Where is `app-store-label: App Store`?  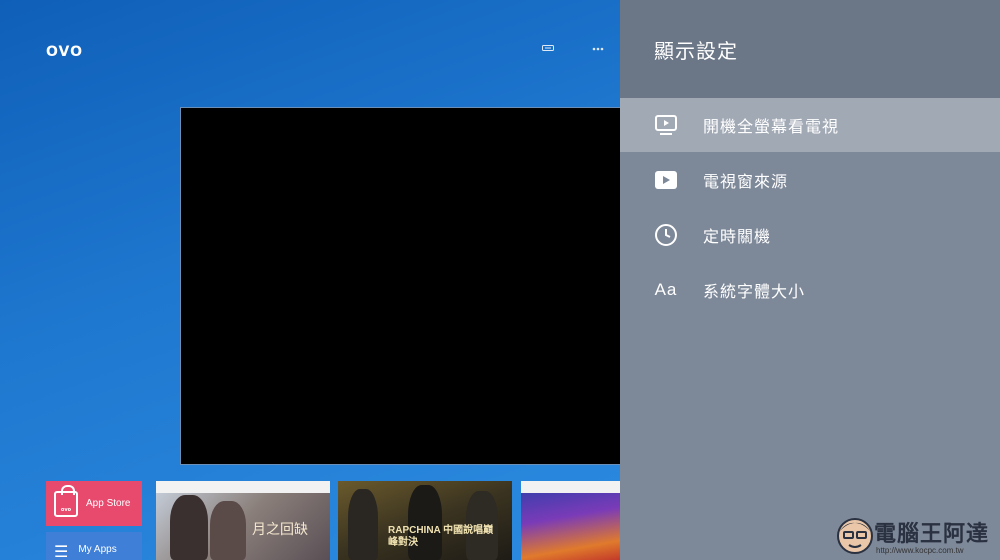 app-store-label: App Store is located at coordinates (108, 503).